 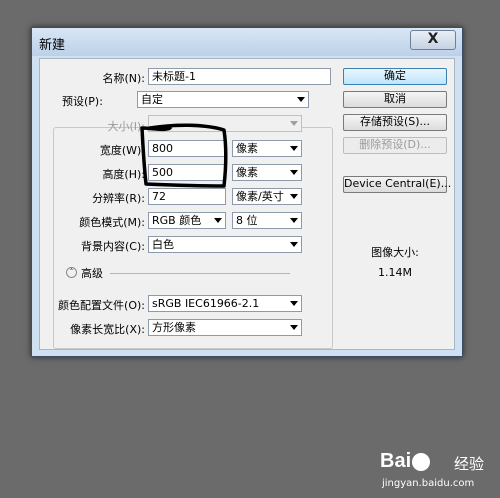 What do you see at coordinates (126, 126) in the screenshot?
I see `size-label: 大小(I):` at bounding box center [126, 126].